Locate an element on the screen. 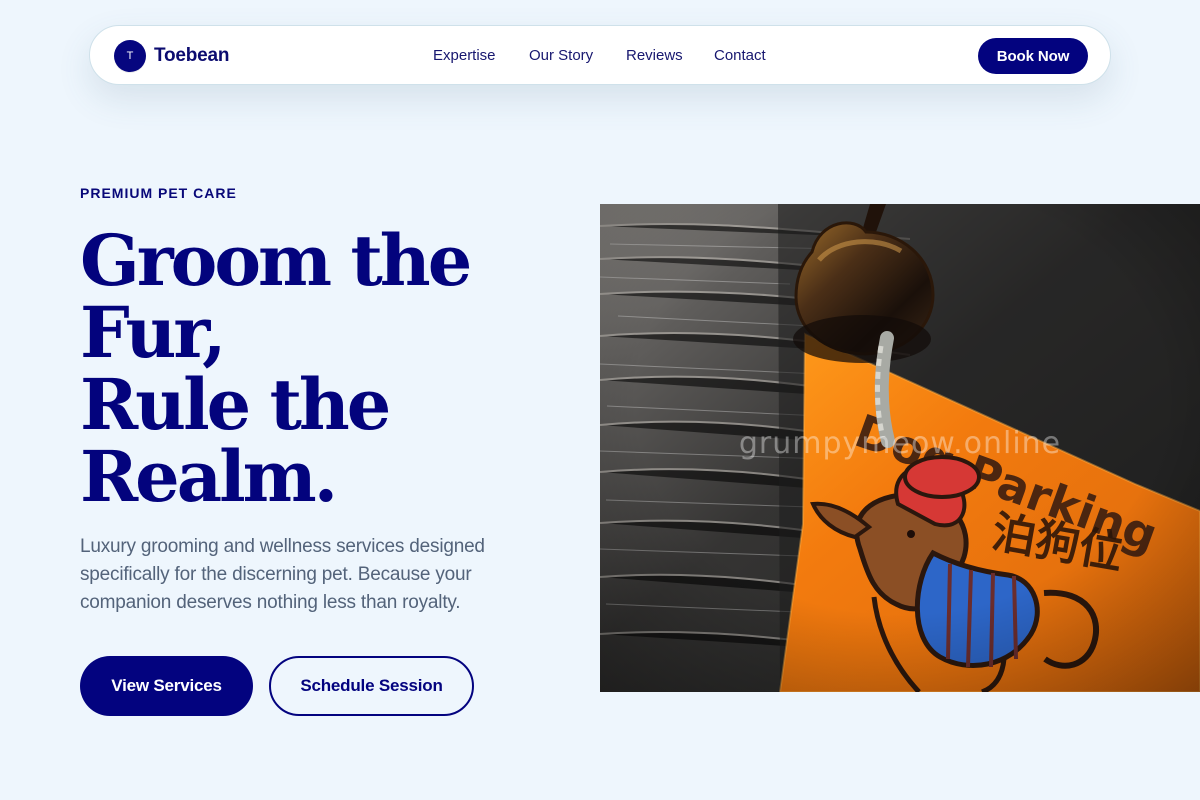 The height and width of the screenshot is (800, 1200). nav-link-reviews: Reviews is located at coordinates (654, 56).